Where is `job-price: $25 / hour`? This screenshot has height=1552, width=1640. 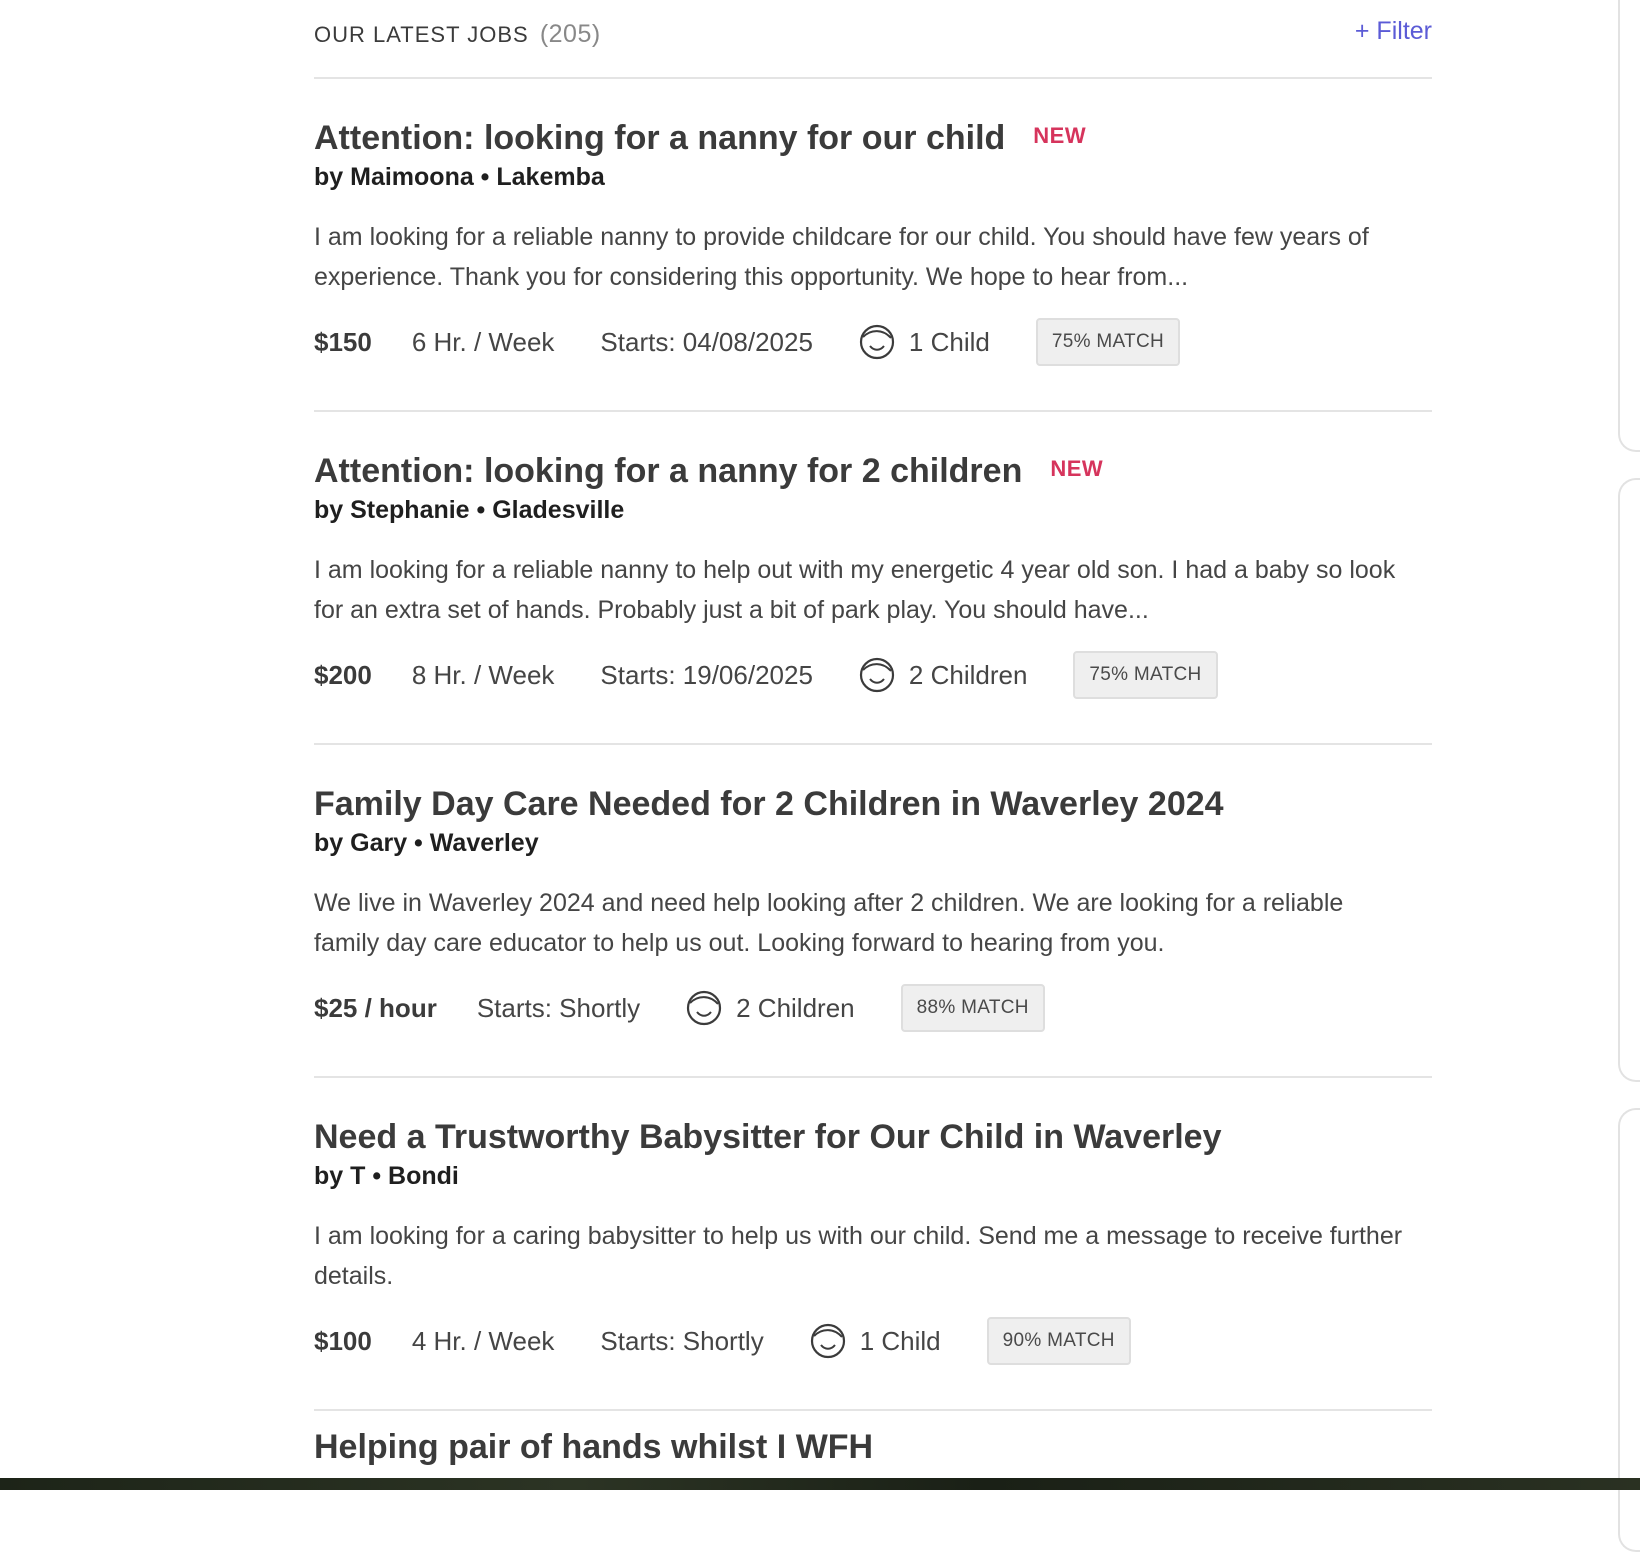
job-price: $25 / hour is located at coordinates (375, 1007).